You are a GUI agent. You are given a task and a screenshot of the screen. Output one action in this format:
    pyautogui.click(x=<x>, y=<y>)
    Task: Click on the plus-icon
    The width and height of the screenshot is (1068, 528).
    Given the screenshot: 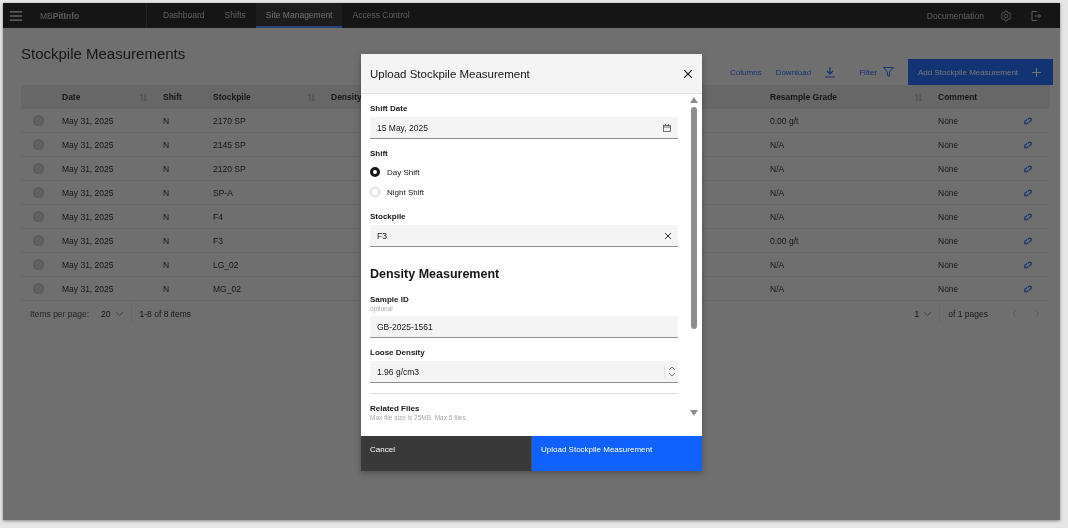 What is the action you would take?
    pyautogui.click(x=1036, y=72)
    